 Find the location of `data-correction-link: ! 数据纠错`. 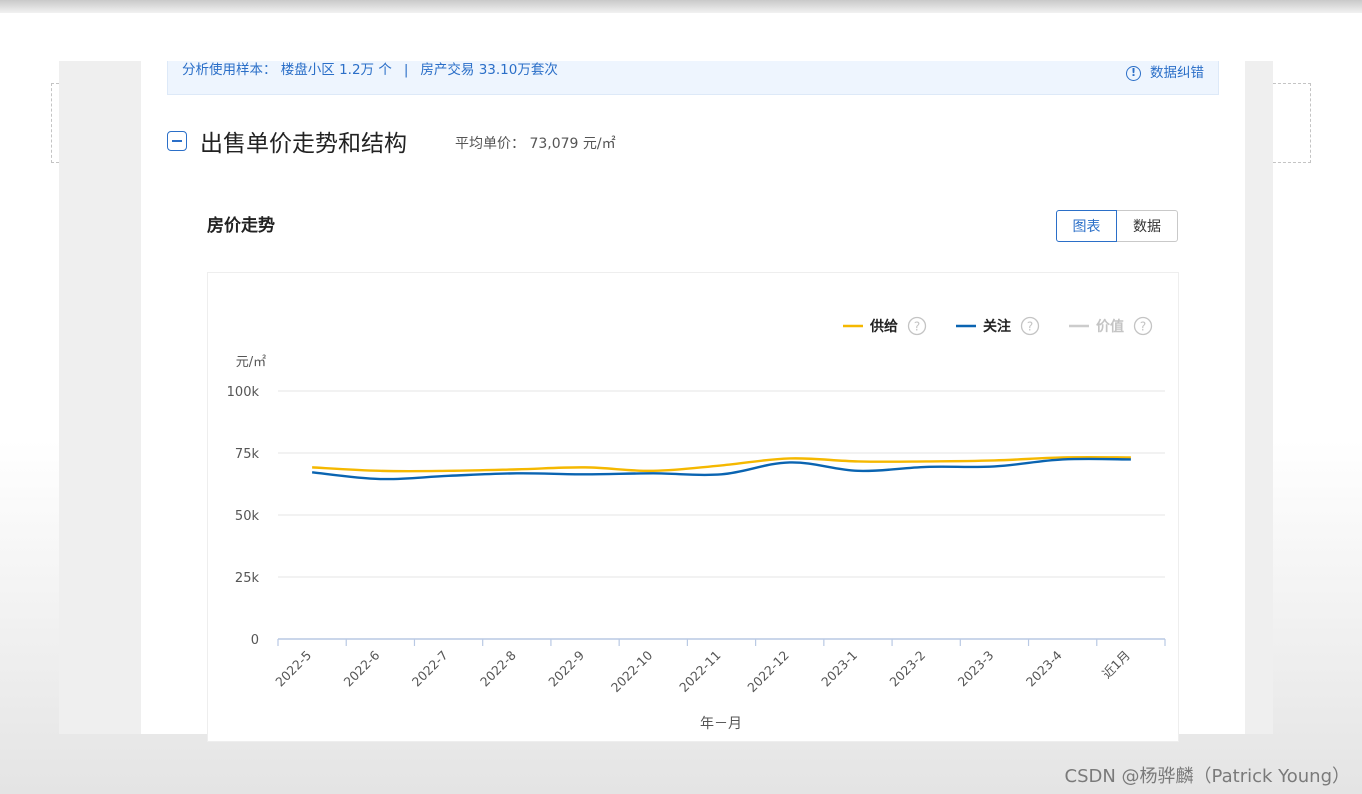

data-correction-link: ! 数据纠错 is located at coordinates (1165, 73).